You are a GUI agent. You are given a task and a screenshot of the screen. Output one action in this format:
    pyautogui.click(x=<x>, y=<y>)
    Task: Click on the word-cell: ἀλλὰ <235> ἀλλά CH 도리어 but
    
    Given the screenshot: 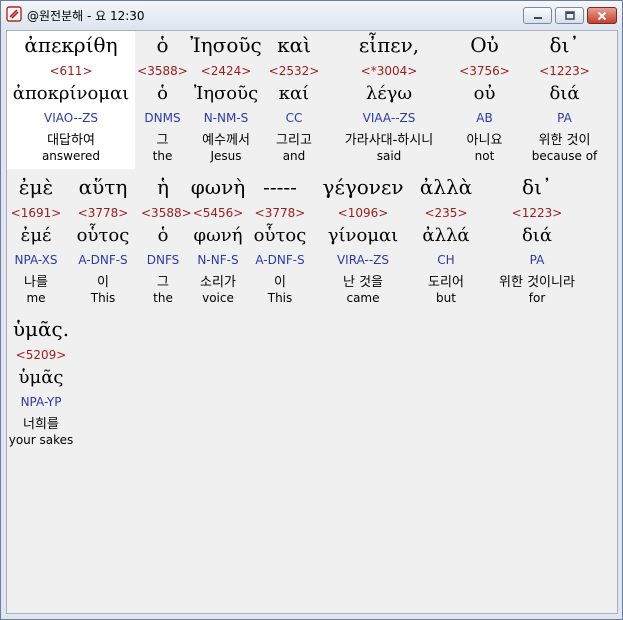 What is the action you would take?
    pyautogui.click(x=446, y=242)
    